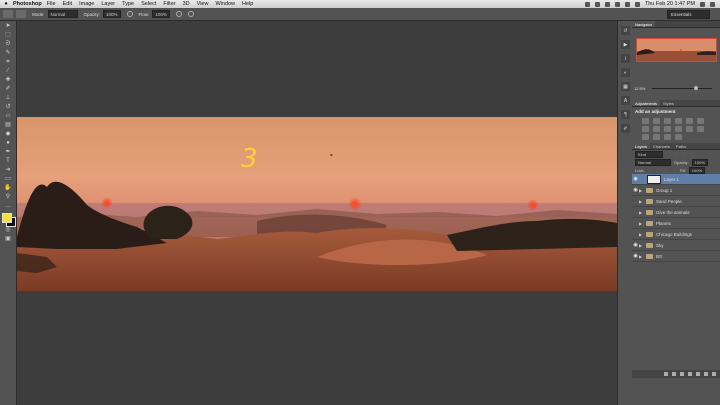 This screenshot has width=720, height=405. I want to click on pen-tool-icon: ✒, so click(8, 152).